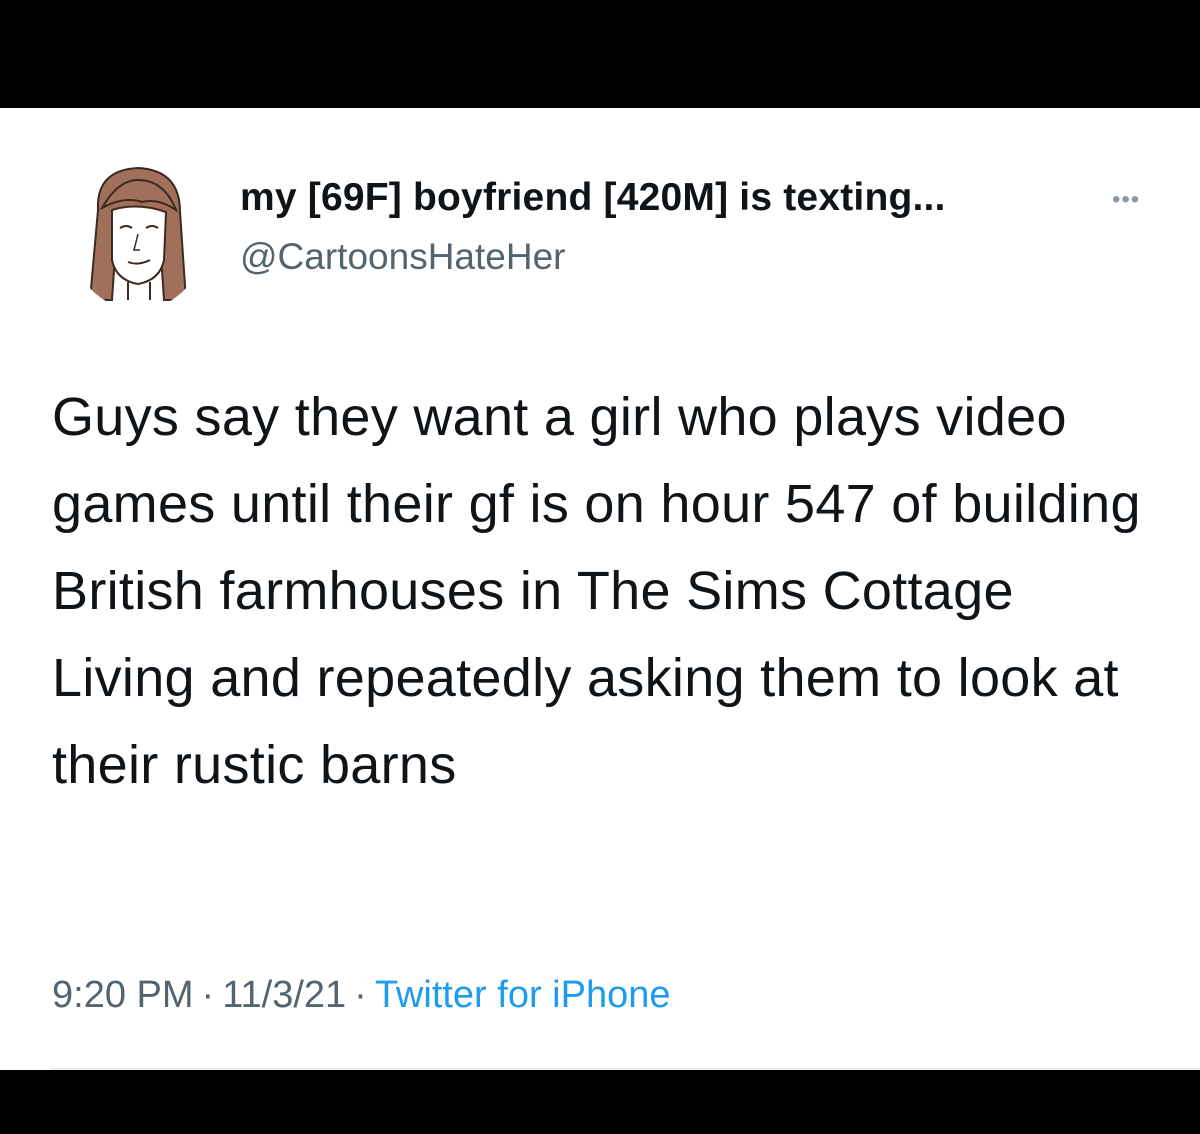 The width and height of the screenshot is (1200, 1134). What do you see at coordinates (625, 1069) in the screenshot?
I see `divider` at bounding box center [625, 1069].